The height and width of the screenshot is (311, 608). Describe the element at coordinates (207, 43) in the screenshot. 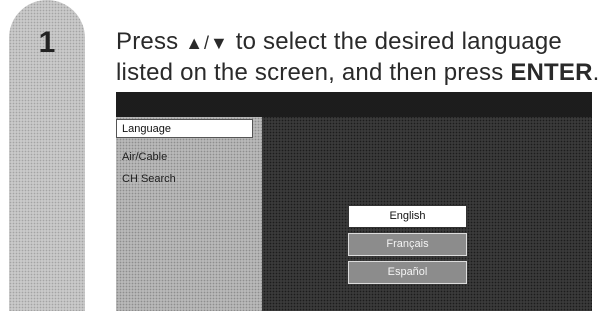

I see `up-down-arrows-icon: ▲/▼` at that location.